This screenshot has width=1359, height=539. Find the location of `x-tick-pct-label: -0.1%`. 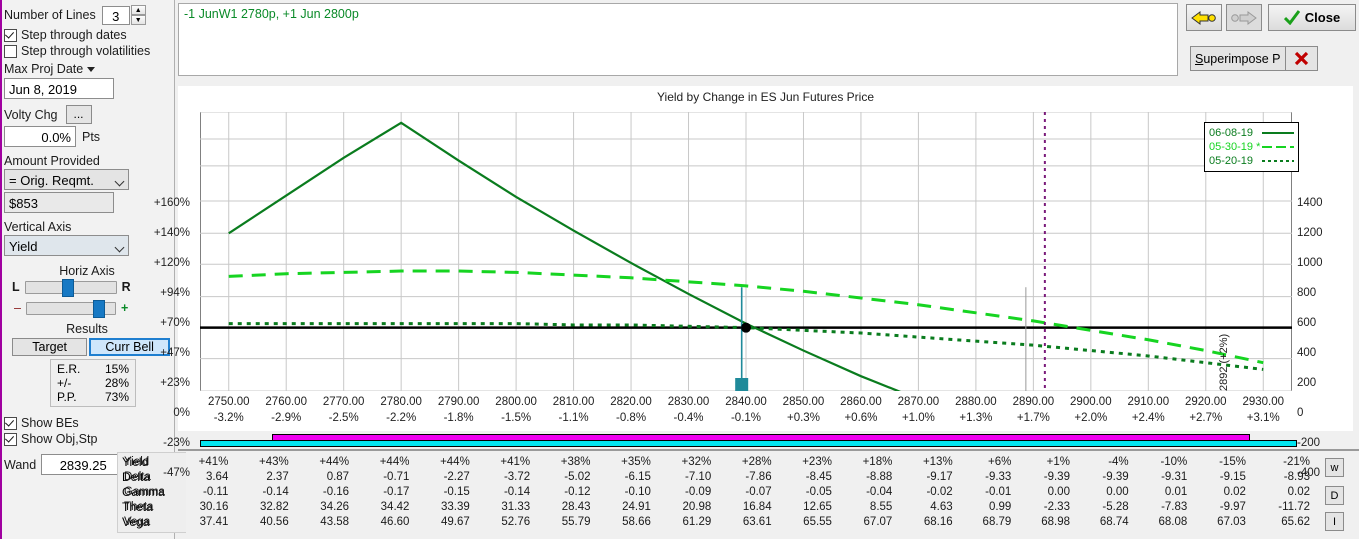

x-tick-pct-label: -0.1% is located at coordinates (746, 418).